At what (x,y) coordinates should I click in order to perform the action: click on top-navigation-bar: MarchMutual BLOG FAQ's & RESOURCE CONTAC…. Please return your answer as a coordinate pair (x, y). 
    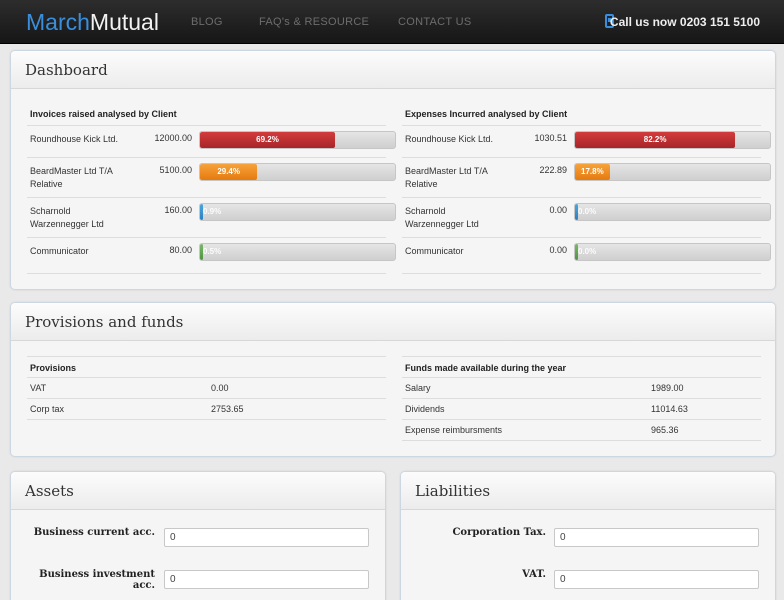
    Looking at the image, I should click on (392, 22).